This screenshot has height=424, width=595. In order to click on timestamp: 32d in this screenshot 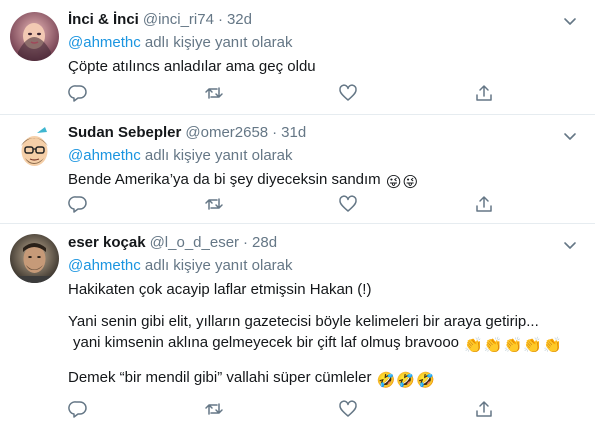, I will do `click(239, 19)`.